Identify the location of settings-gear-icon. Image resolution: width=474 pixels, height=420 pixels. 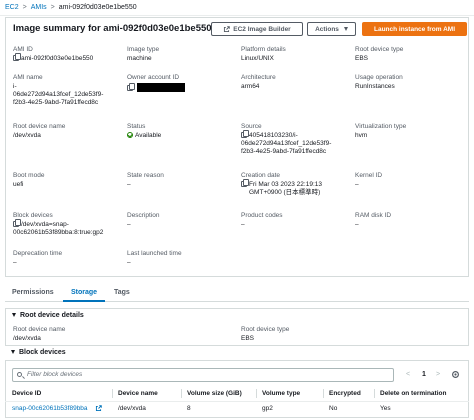
(455, 374).